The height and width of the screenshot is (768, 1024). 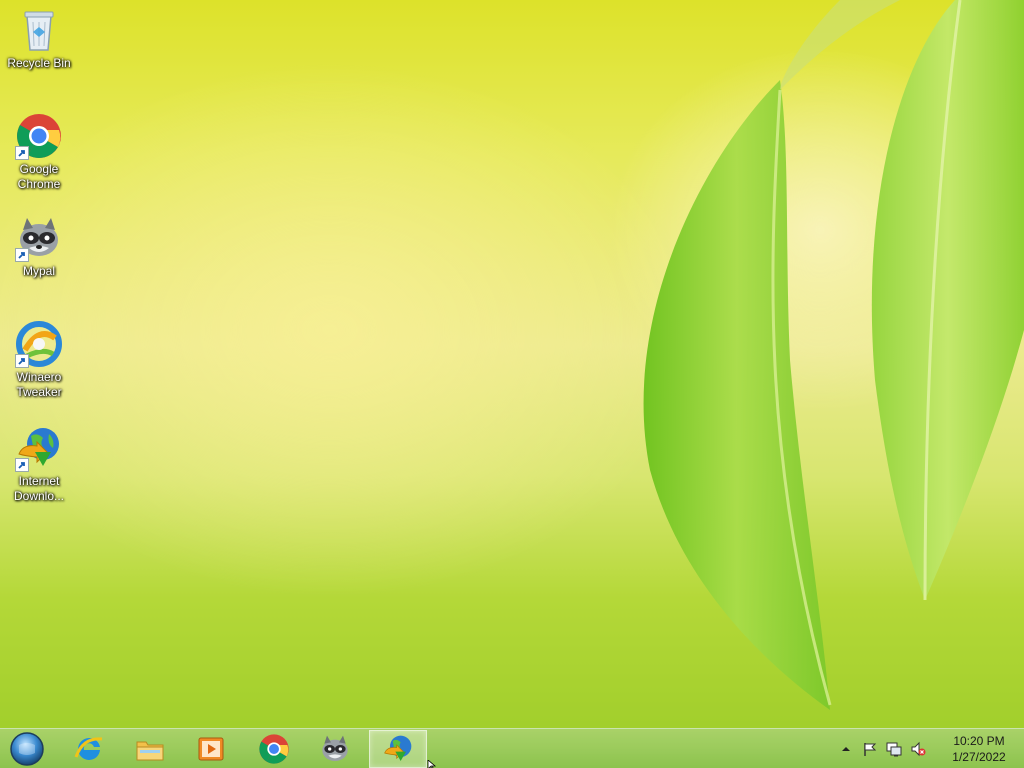 I want to click on desktop-icon-label: Recycle Bin, so click(x=39, y=63).